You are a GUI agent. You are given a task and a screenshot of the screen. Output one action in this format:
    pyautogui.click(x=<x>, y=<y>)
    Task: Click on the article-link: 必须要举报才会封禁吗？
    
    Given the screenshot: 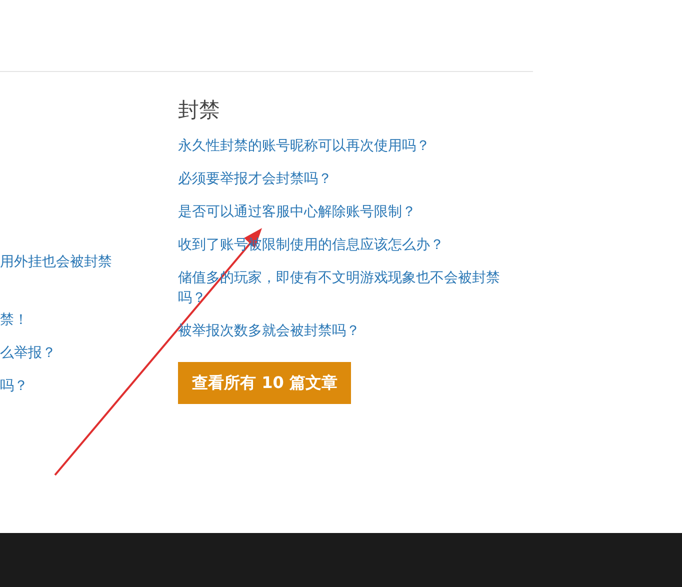 What is the action you would take?
    pyautogui.click(x=255, y=179)
    